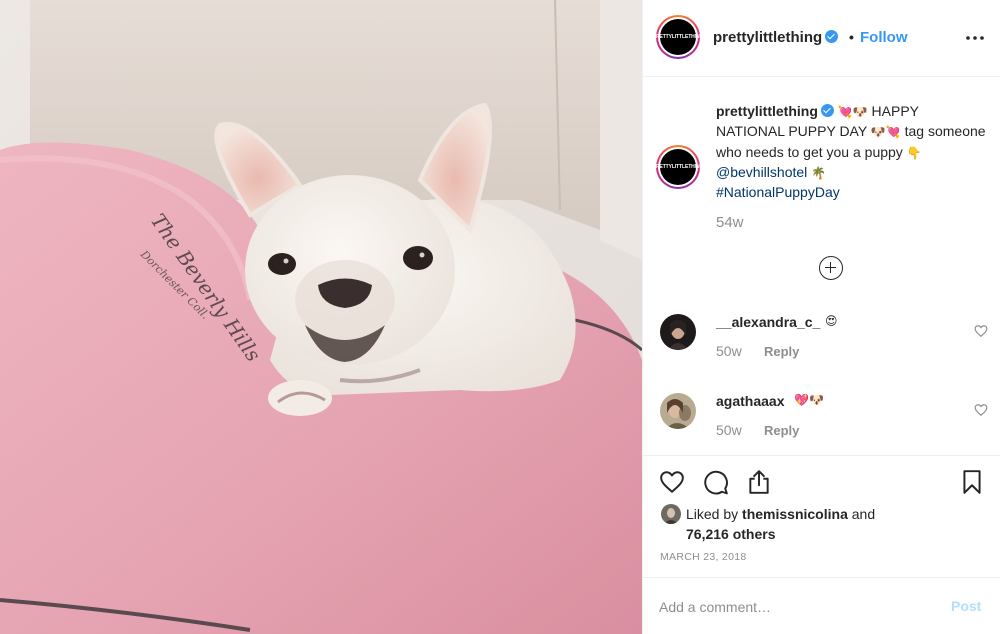 Image resolution: width=1000 pixels, height=634 pixels. I want to click on likes-middle: and, so click(861, 514).